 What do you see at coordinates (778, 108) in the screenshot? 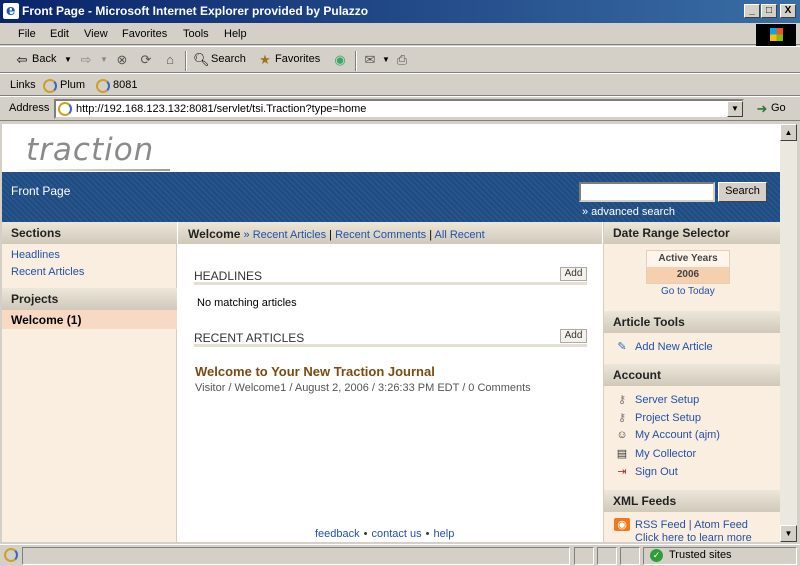
I see `go-button: Go` at bounding box center [778, 108].